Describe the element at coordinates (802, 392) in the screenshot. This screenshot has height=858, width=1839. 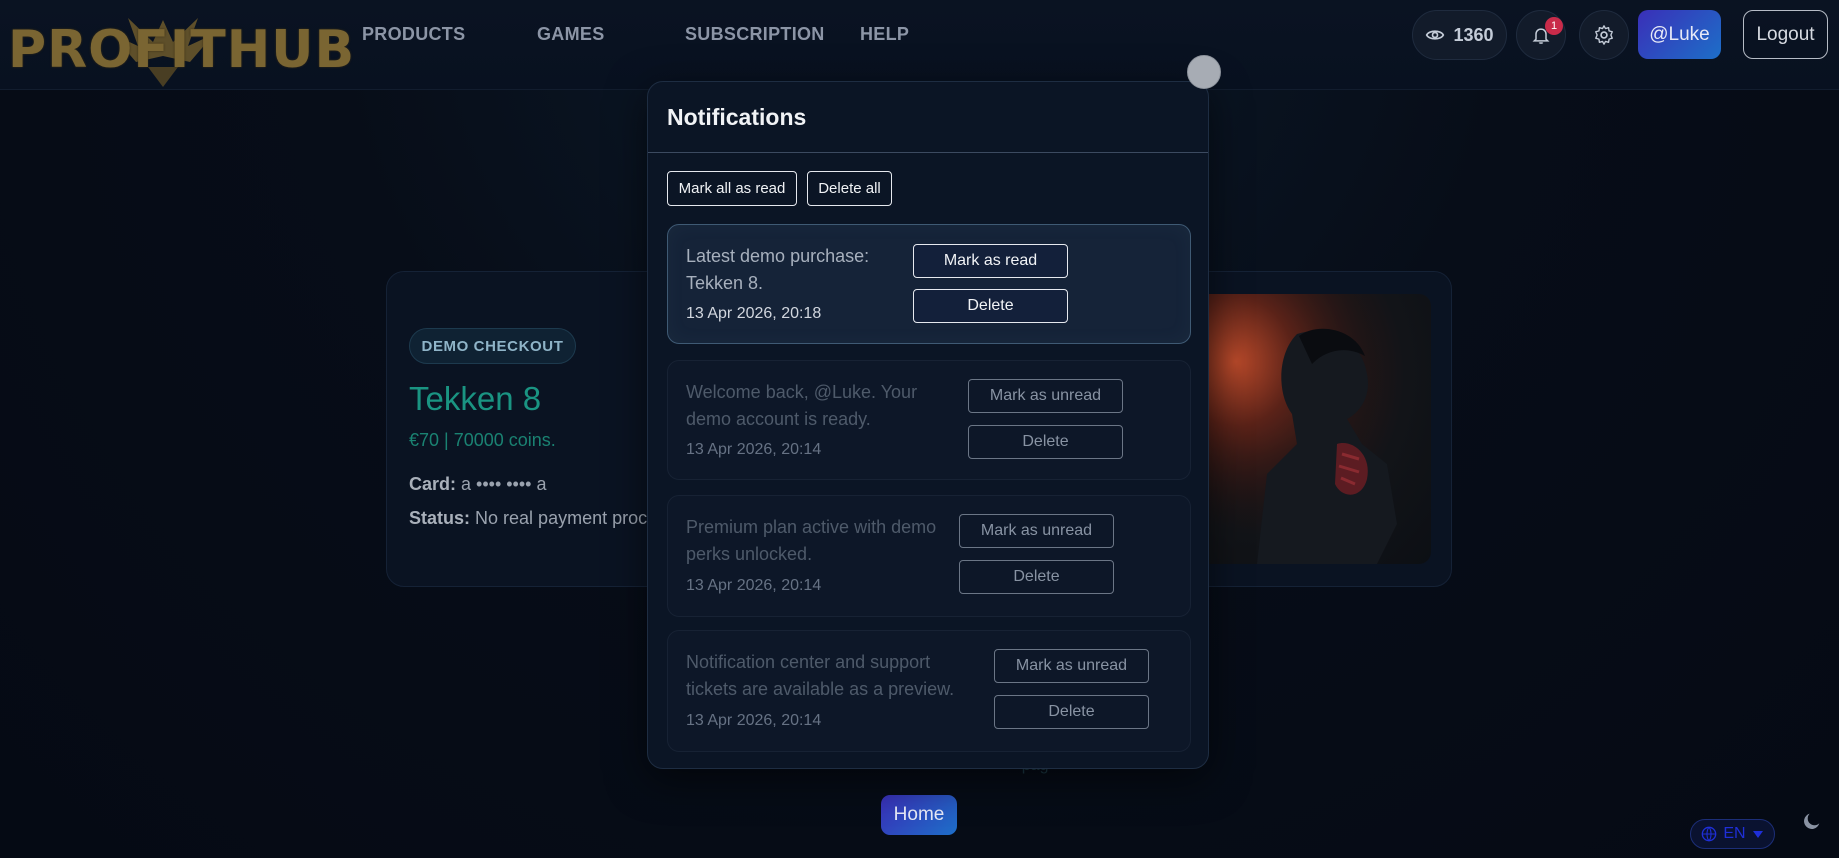
I see `notification-message-line: Welcome back, @Luke. Your` at that location.